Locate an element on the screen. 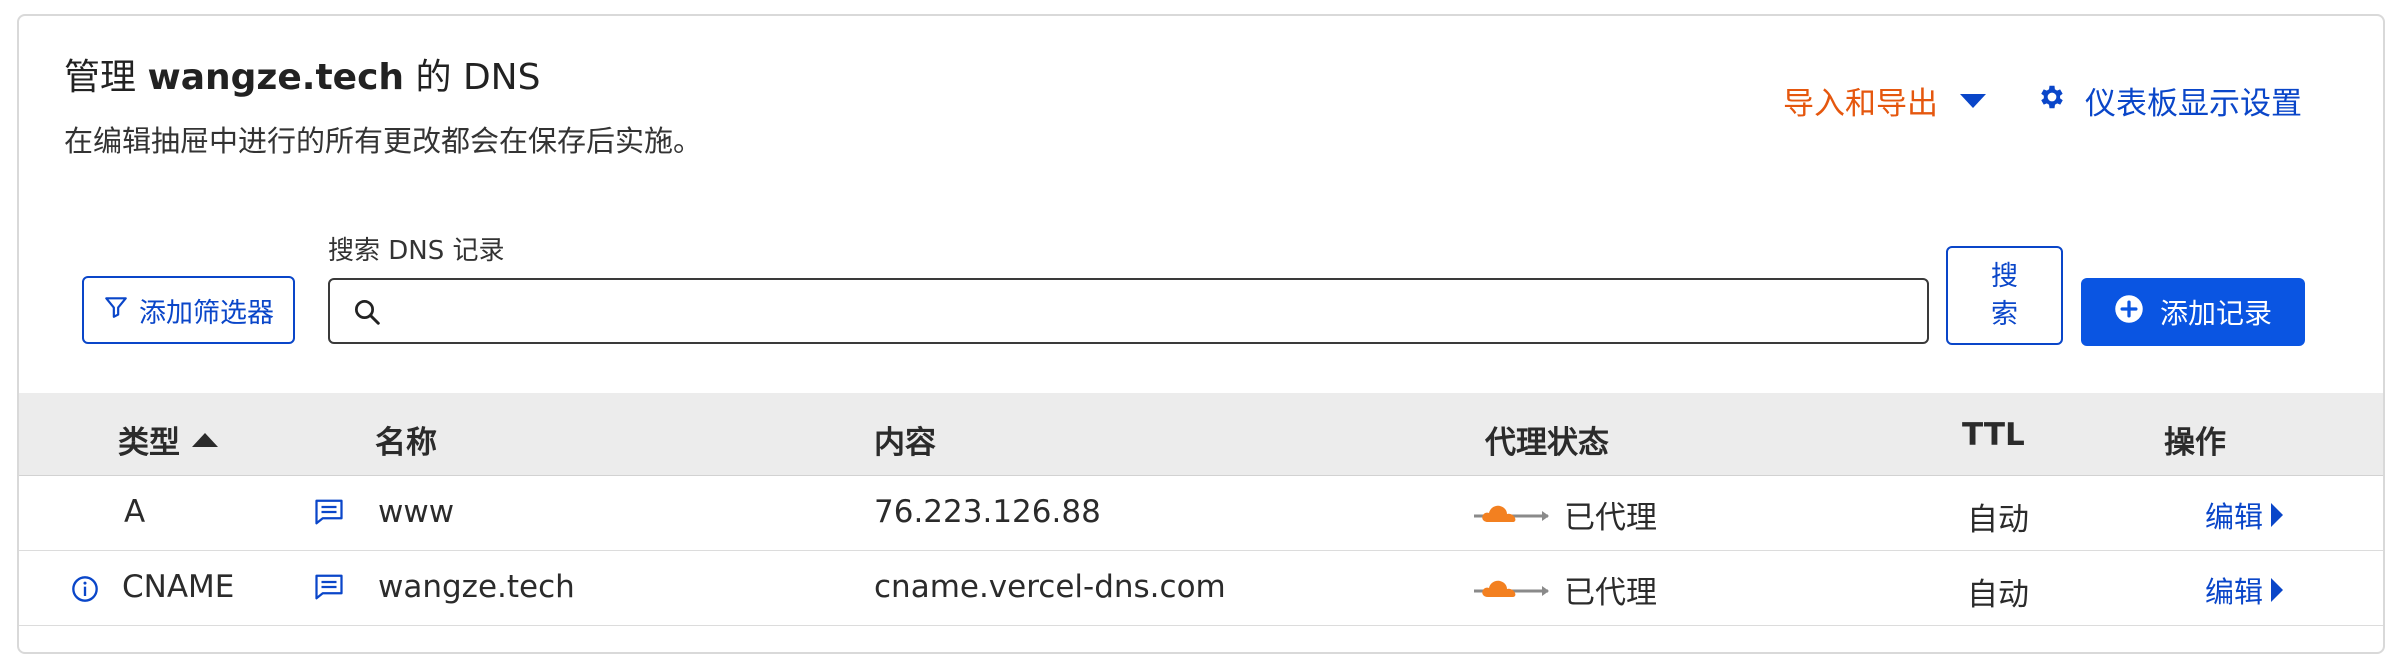  gear-icon is located at coordinates (2052, 101).